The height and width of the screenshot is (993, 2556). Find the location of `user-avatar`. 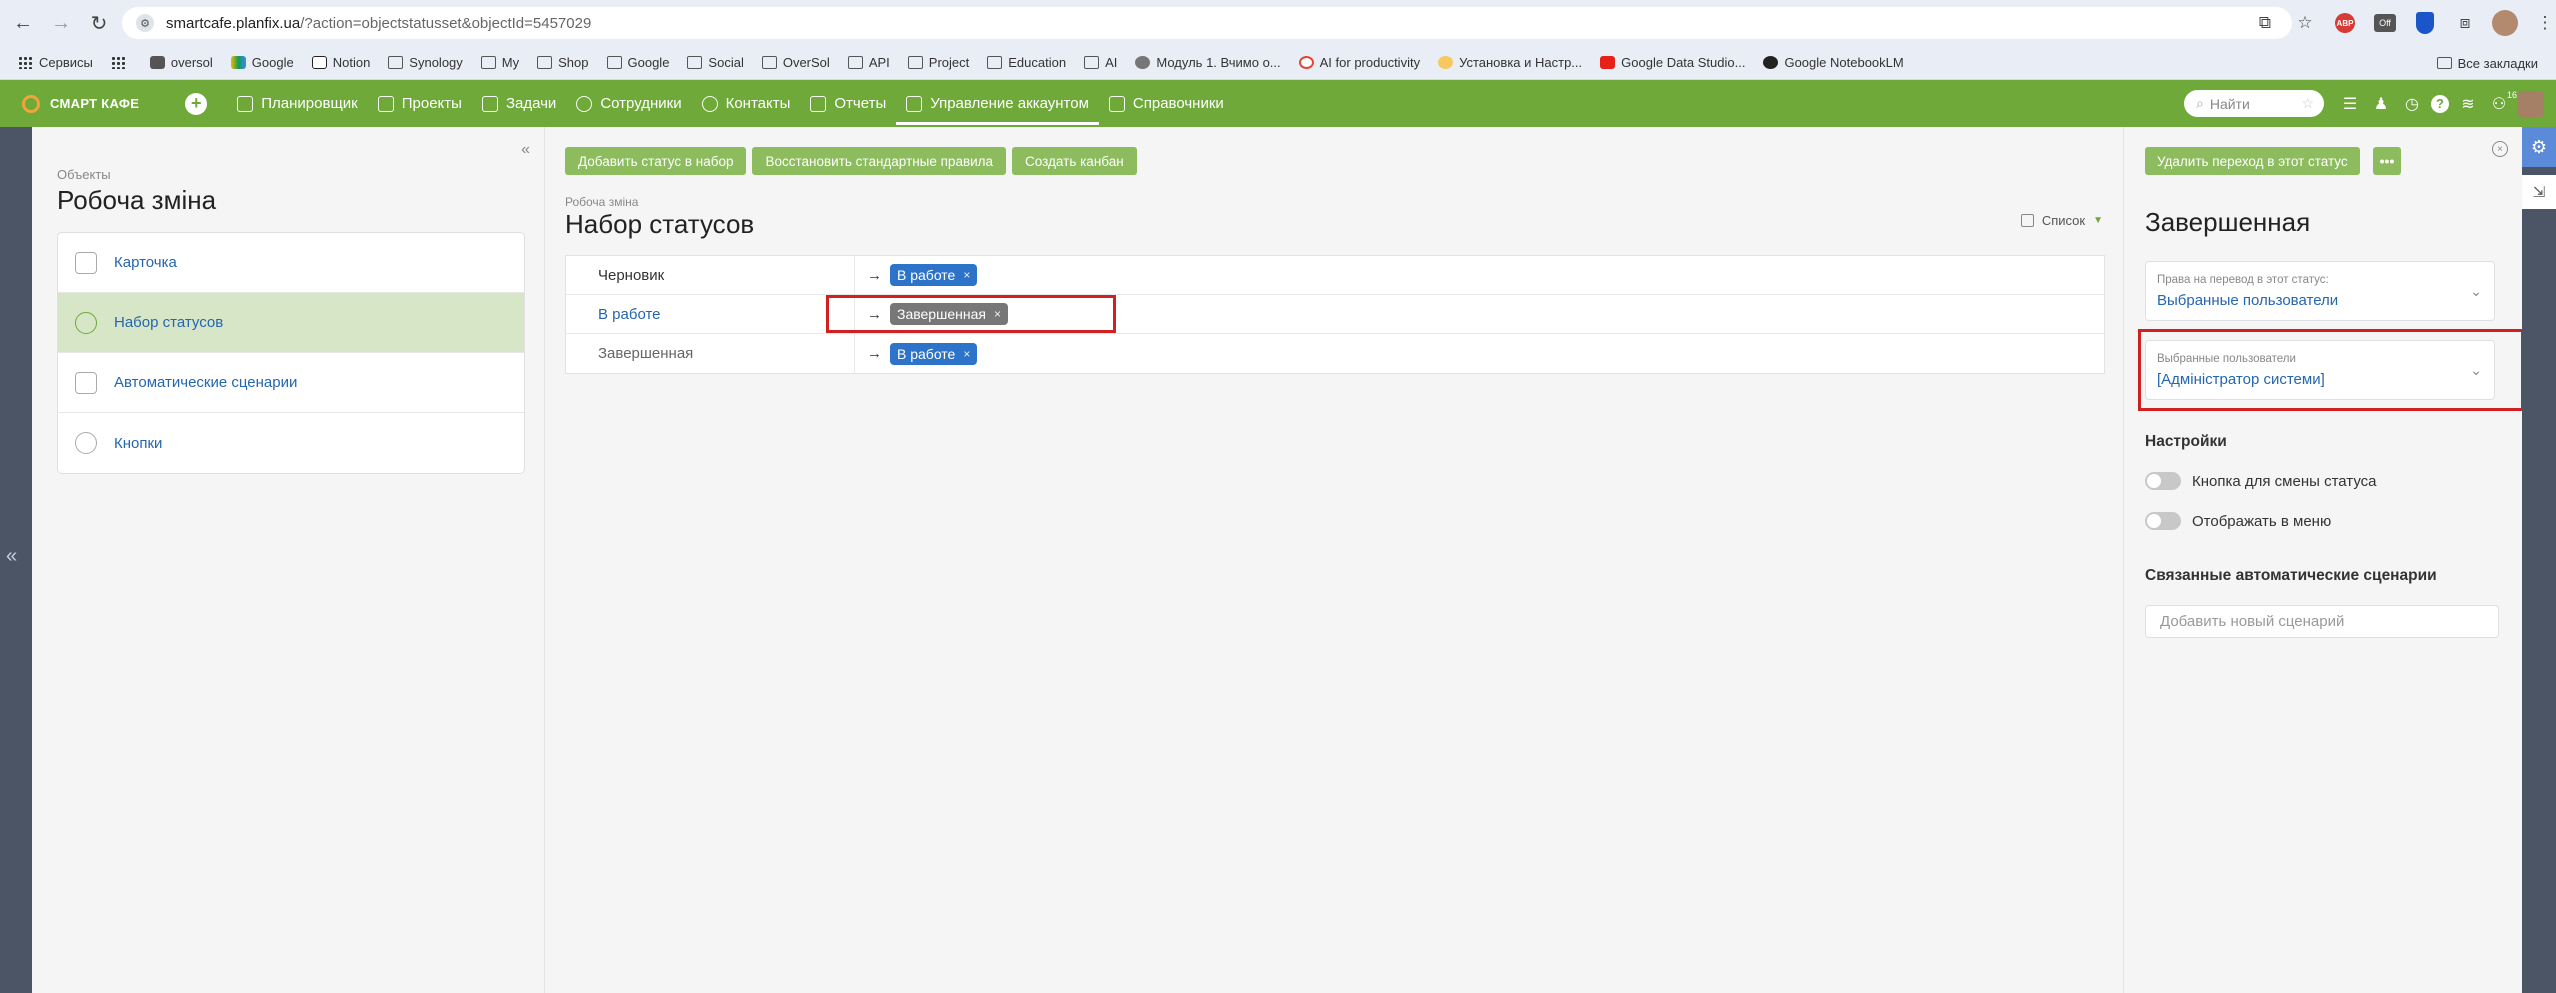

user-avatar is located at coordinates (2531, 103).